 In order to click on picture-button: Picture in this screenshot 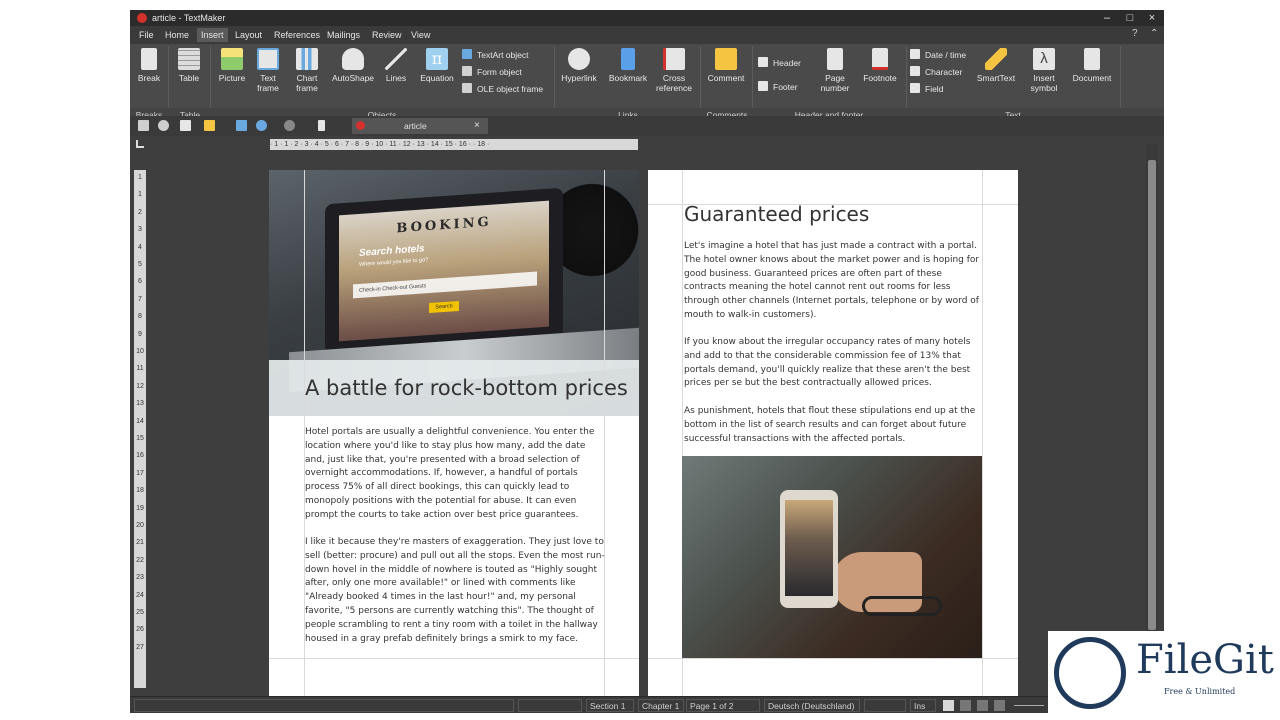, I will do `click(232, 65)`.